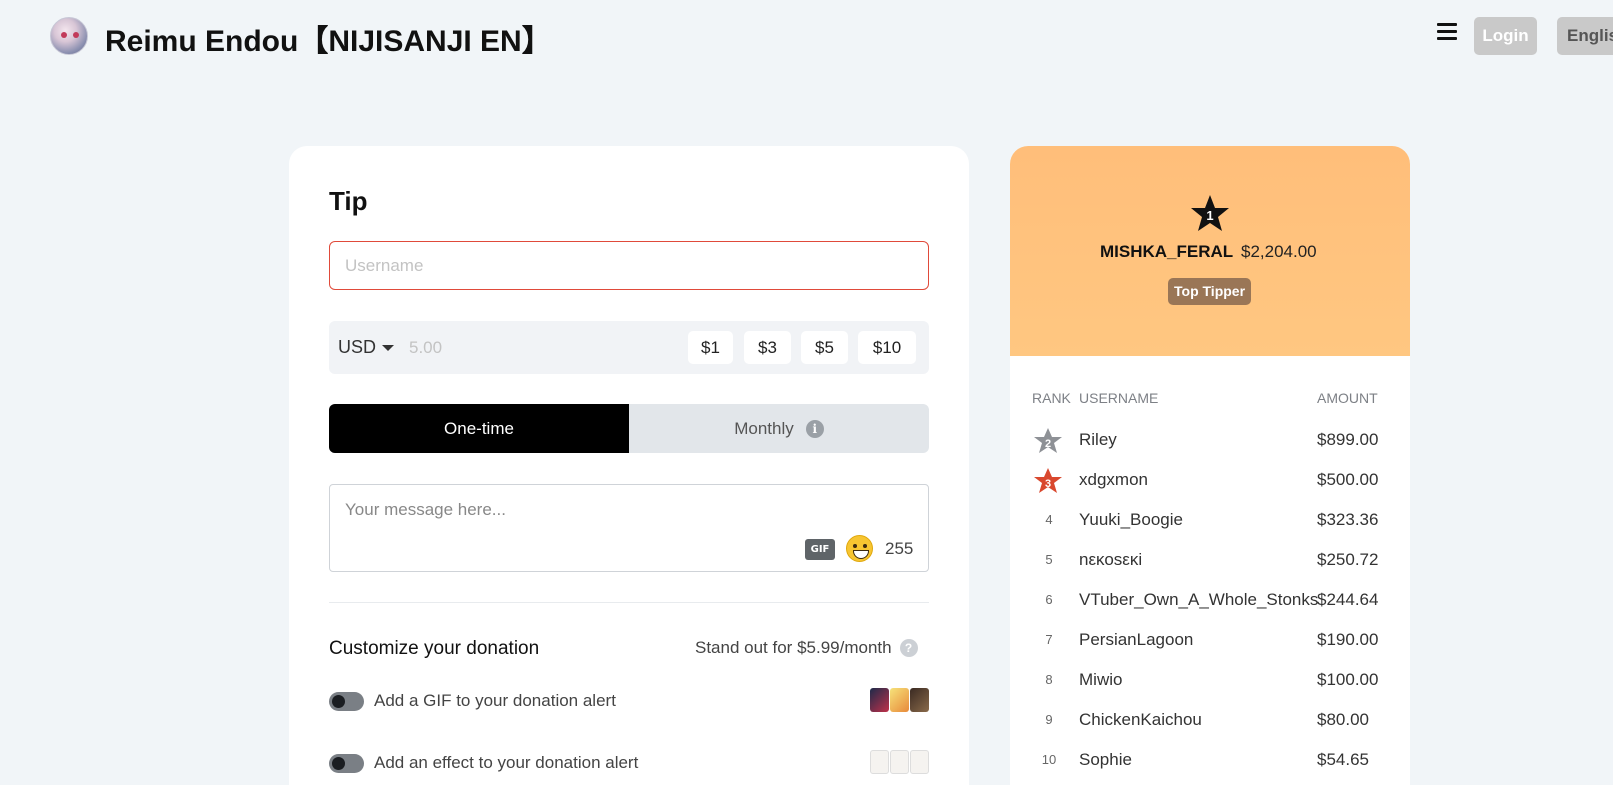  I want to click on leaderboard-row: 8 Miwio $100.00, so click(1210, 681).